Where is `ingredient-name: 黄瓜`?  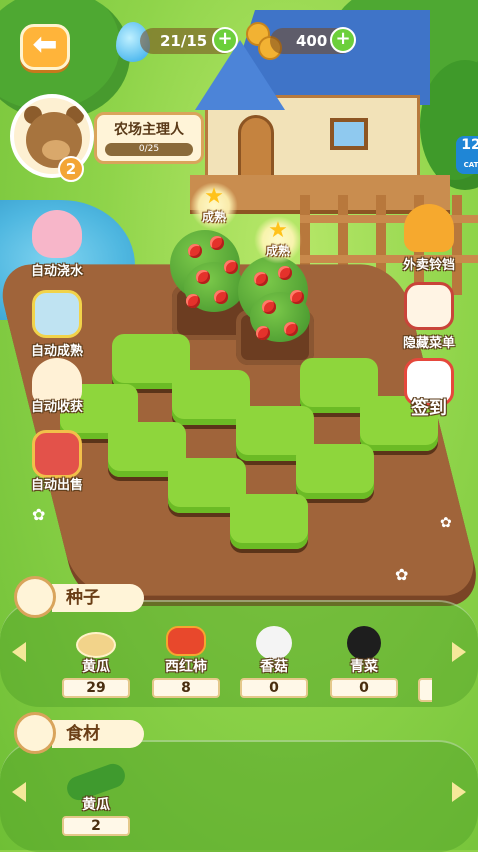
ingredient-name: 黄瓜 is located at coordinates (96, 805).